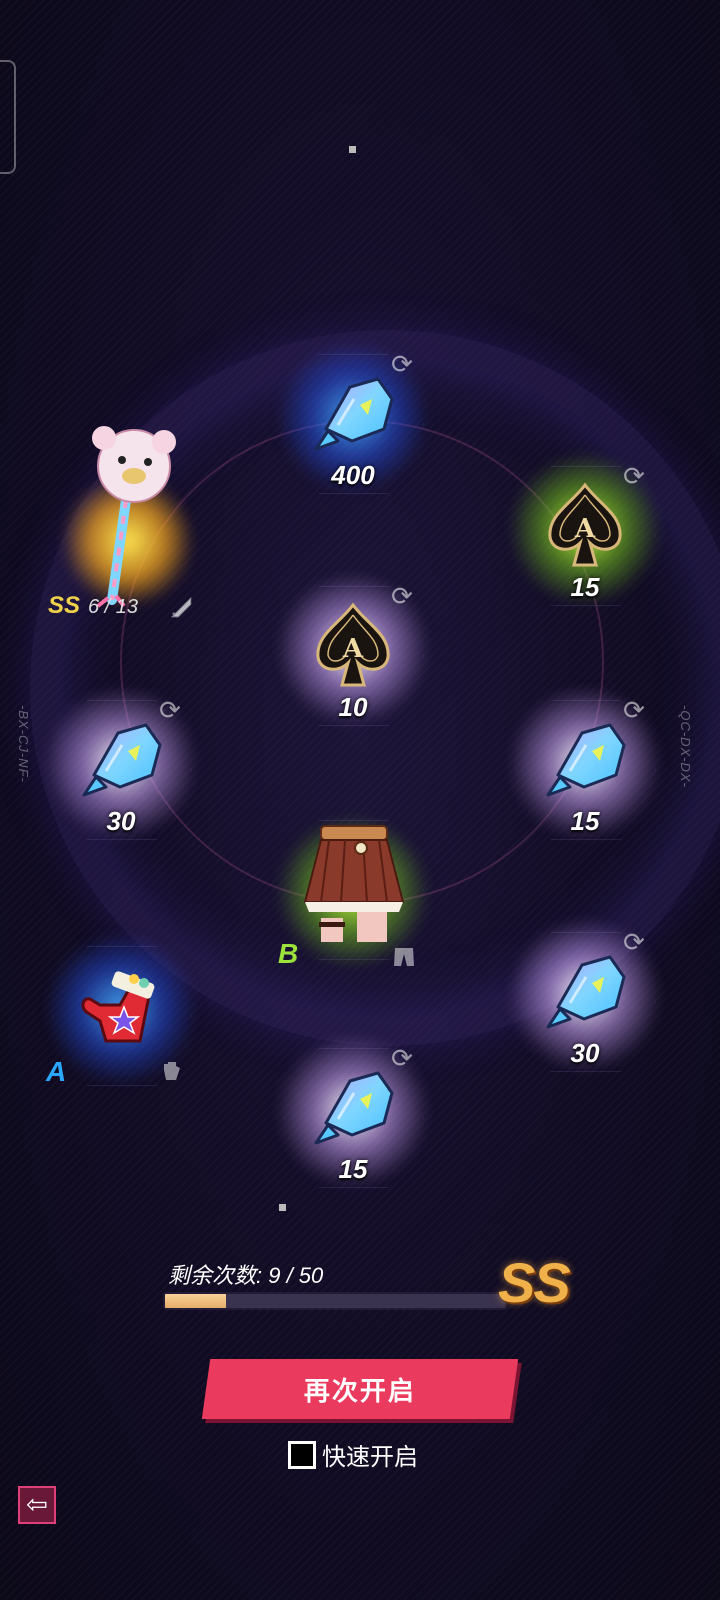  What do you see at coordinates (23, 744) in the screenshot?
I see `left-code-label: -BX-CJ-NF-` at bounding box center [23, 744].